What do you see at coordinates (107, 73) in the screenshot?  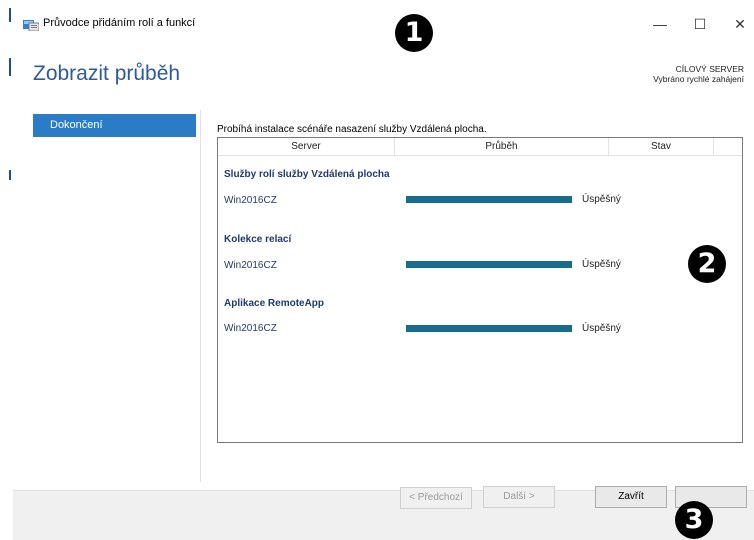 I see `page-title: Zobrazit průběh` at bounding box center [107, 73].